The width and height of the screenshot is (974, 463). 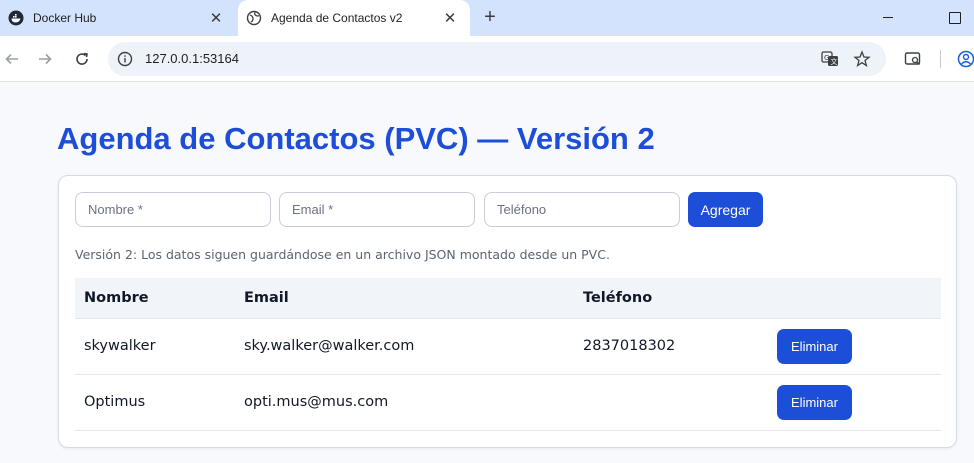 I want to click on svg-text: G, so click(x=826, y=58).